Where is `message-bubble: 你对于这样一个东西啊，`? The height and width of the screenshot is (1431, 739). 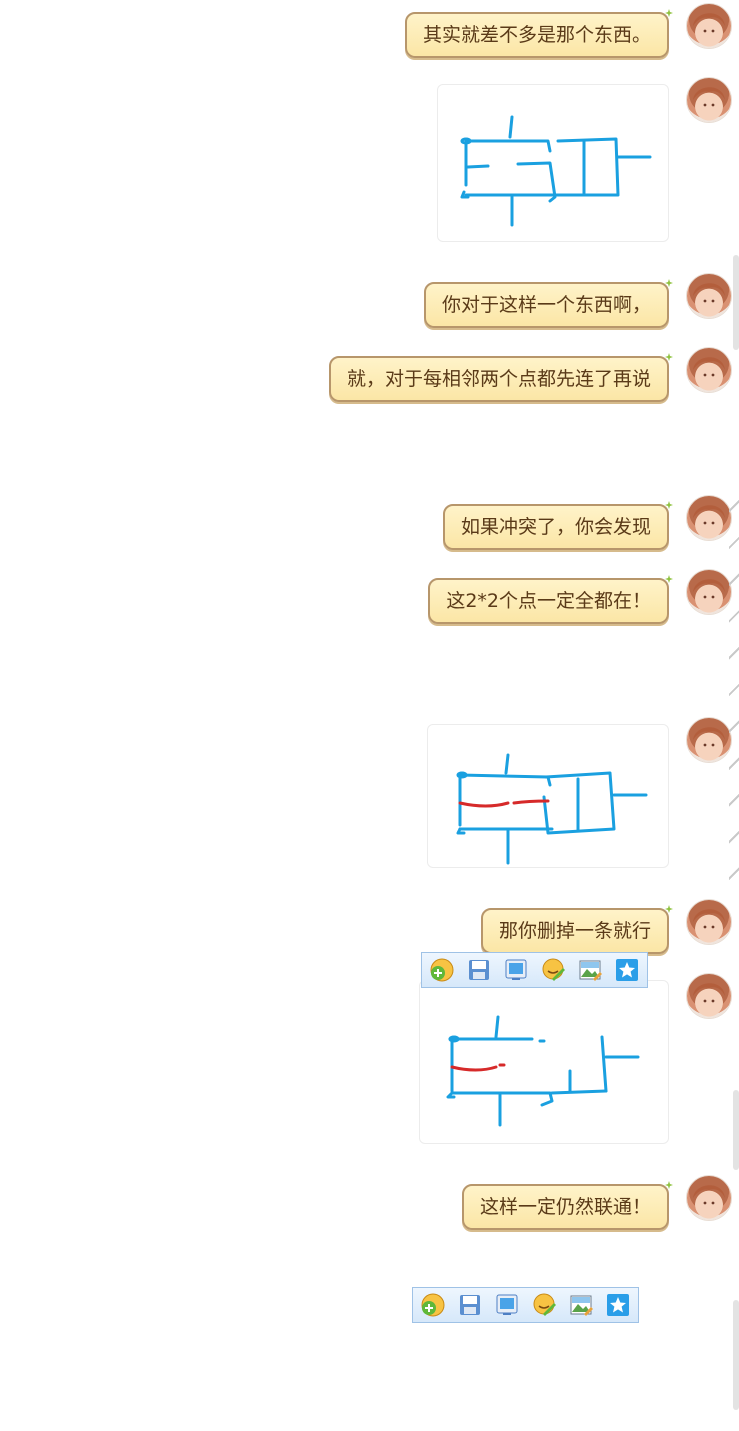 message-bubble: 你对于这样一个东西啊， is located at coordinates (546, 305).